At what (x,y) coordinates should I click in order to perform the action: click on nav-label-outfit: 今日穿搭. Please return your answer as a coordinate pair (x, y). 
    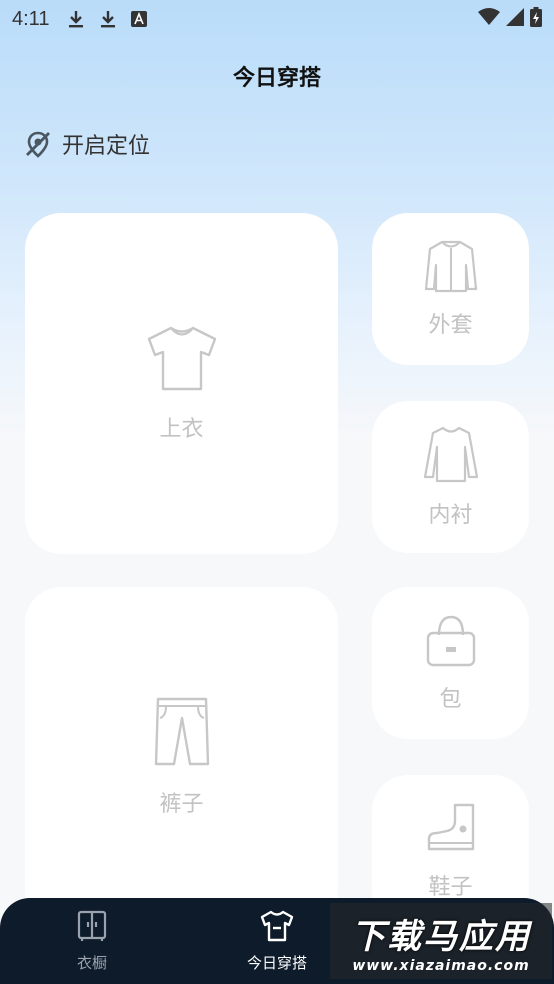
    Looking at the image, I should click on (276, 962).